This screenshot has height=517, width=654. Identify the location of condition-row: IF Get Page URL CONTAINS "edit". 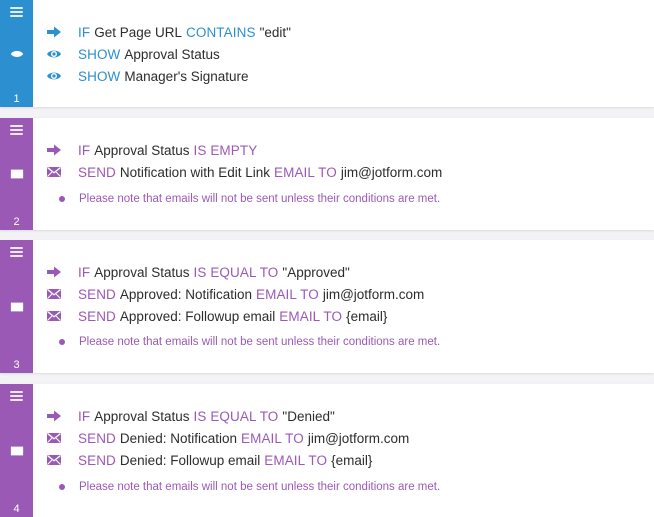
(168, 32).